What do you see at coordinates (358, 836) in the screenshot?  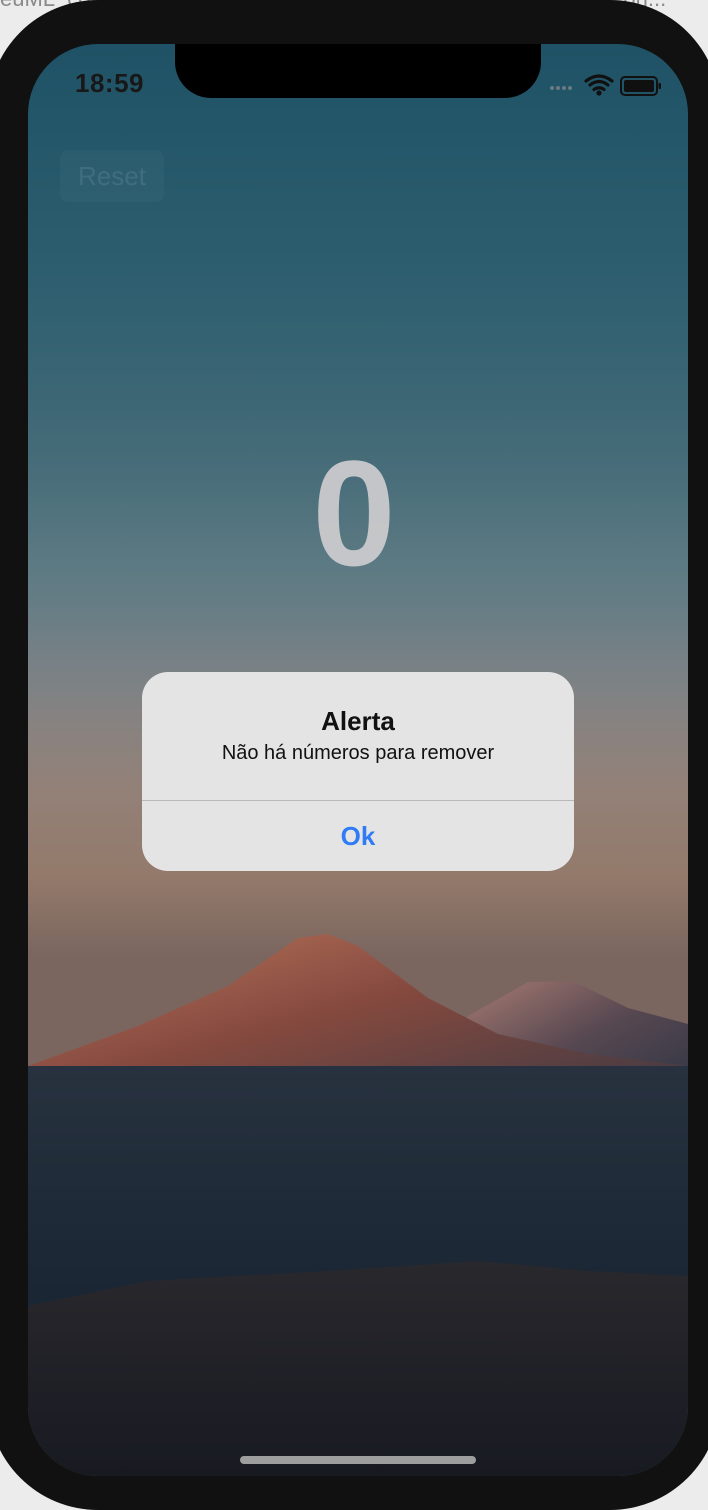 I see `alert-ok-button: Ok` at bounding box center [358, 836].